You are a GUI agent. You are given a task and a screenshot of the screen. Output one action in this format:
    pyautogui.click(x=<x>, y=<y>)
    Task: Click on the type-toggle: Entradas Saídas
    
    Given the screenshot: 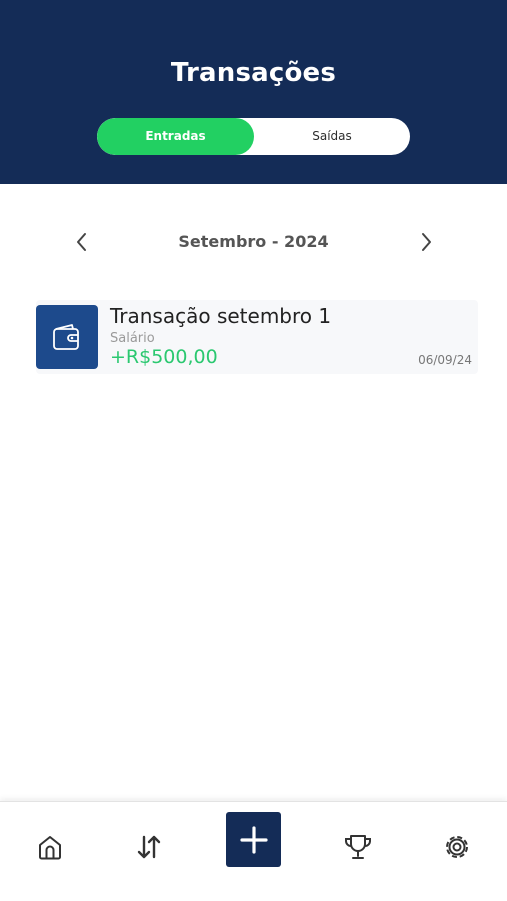 What is the action you would take?
    pyautogui.click(x=253, y=136)
    